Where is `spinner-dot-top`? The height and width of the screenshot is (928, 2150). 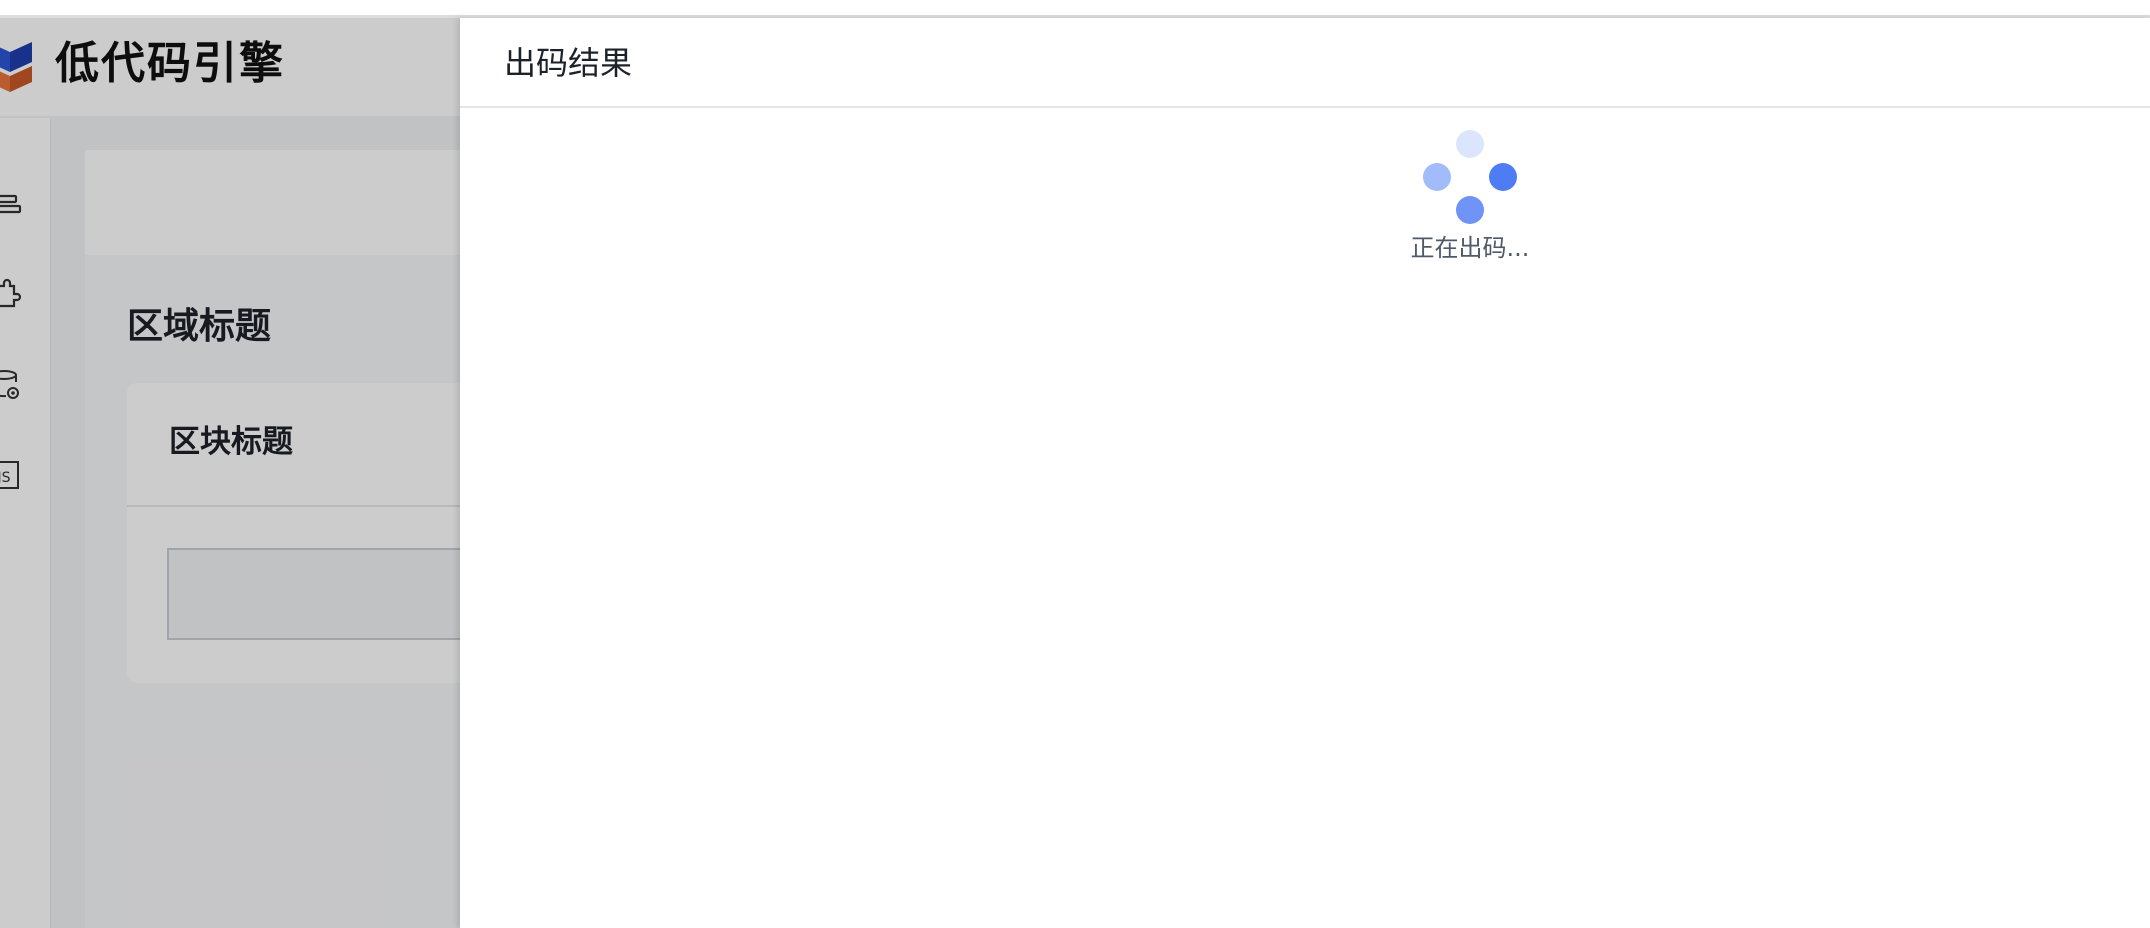 spinner-dot-top is located at coordinates (1470, 144).